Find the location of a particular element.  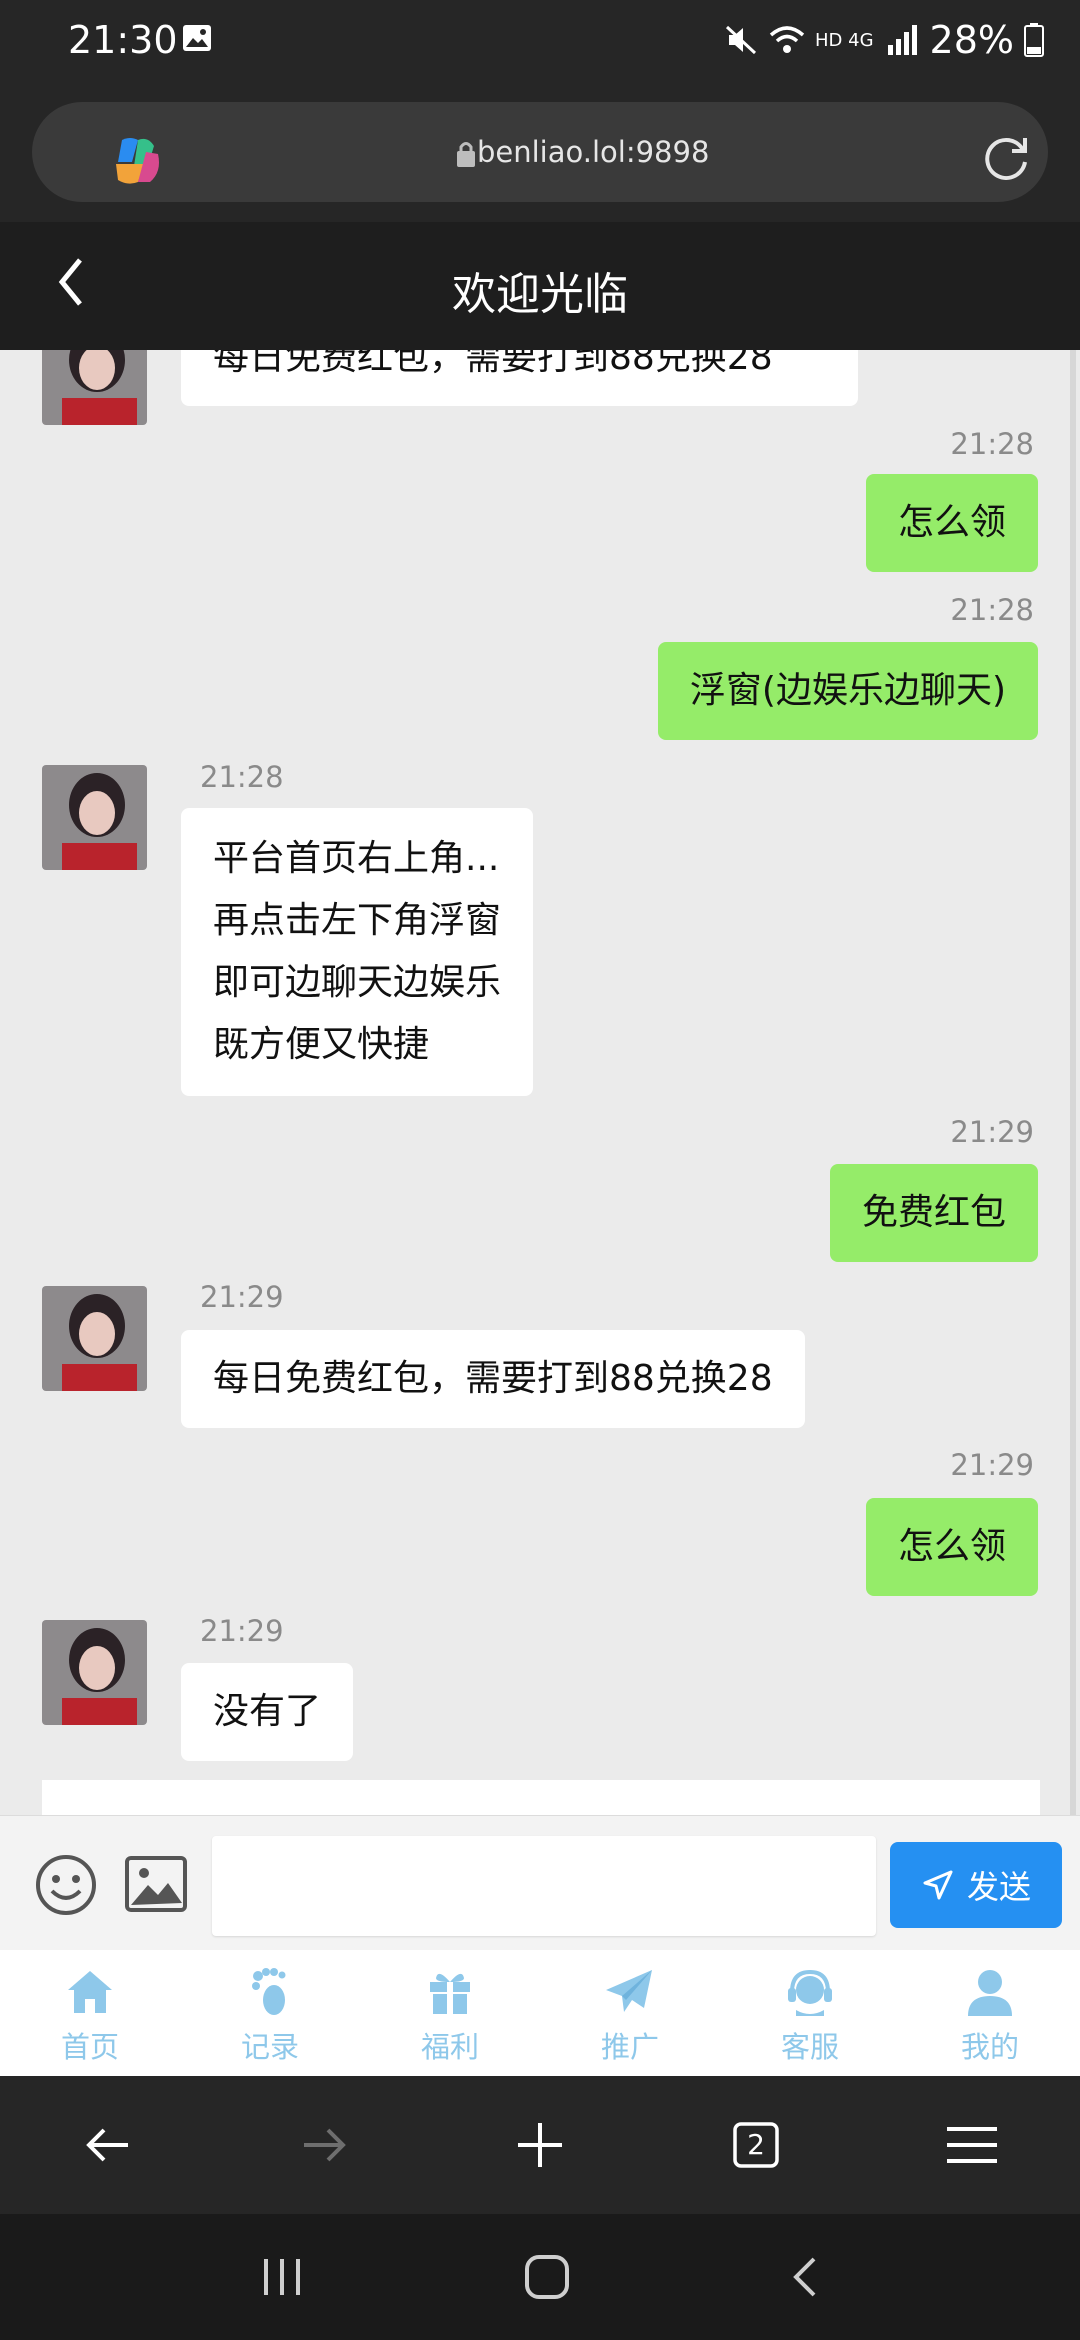

browser-toolbar: 2 is located at coordinates (540, 2145).